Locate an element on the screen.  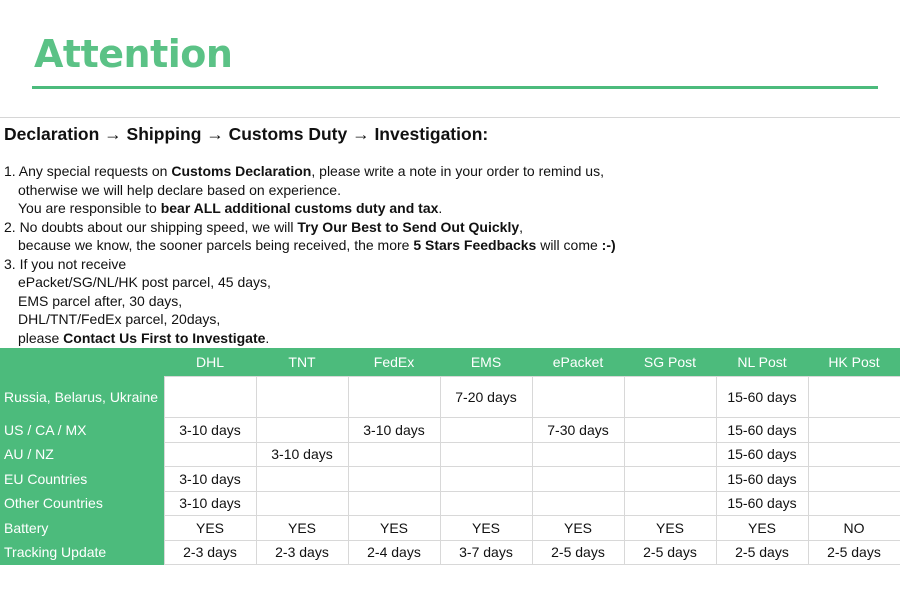
title-underline is located at coordinates (455, 87).